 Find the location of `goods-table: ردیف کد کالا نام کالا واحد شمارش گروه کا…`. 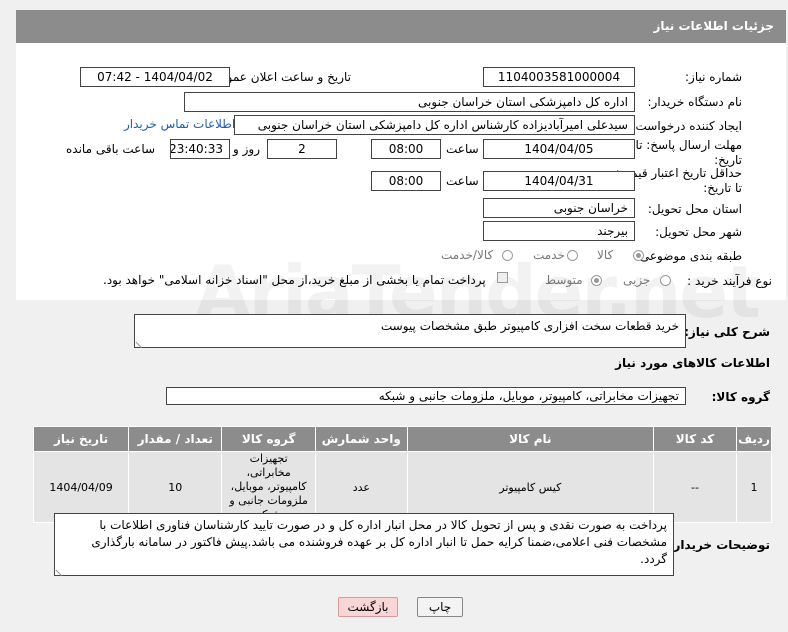

goods-table: ردیف کد کالا نام کالا واحد شمارش گروه کا… is located at coordinates (402, 474).